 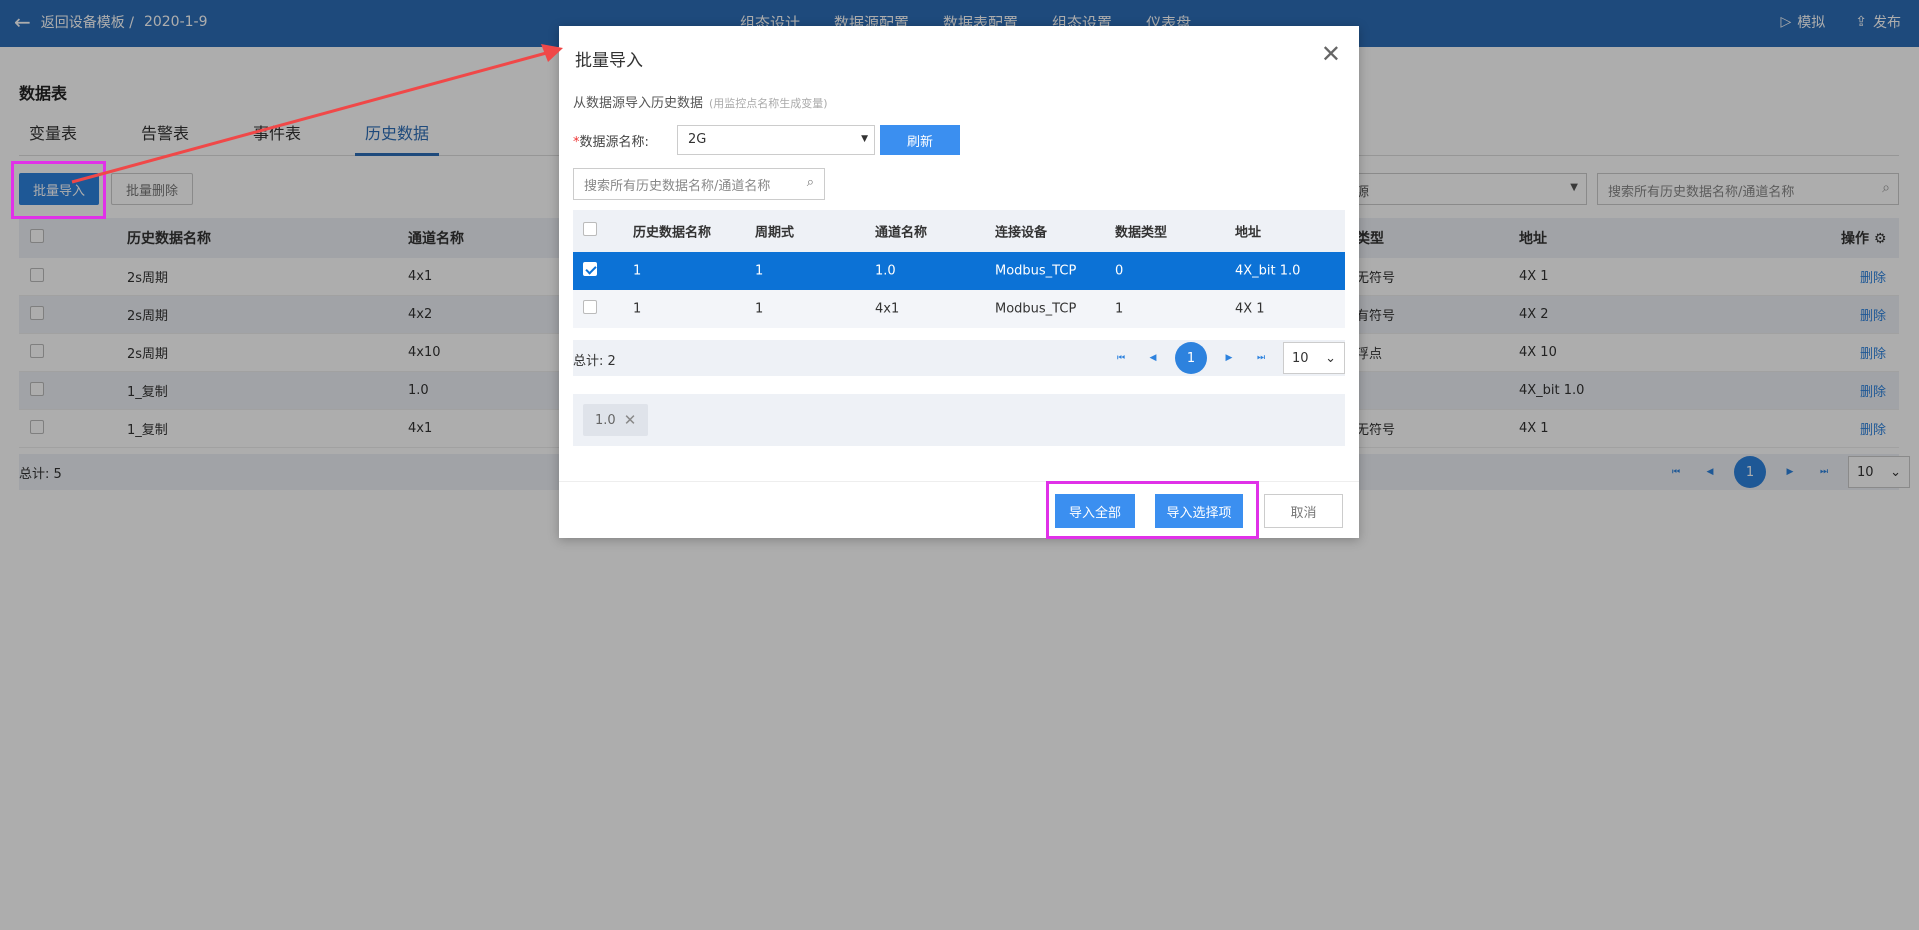 I want to click on cancel-button: 取消, so click(x=1303, y=511).